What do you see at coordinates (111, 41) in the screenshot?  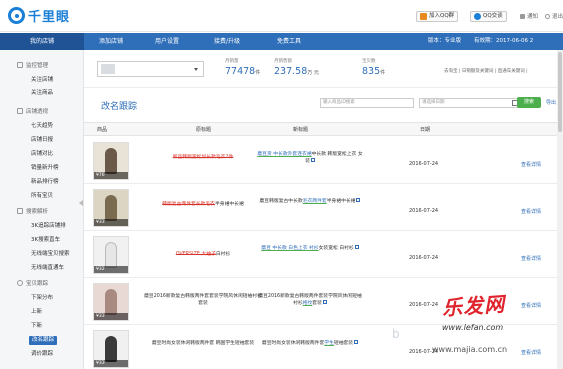 I see `nav-add-store: 添加店铺` at bounding box center [111, 41].